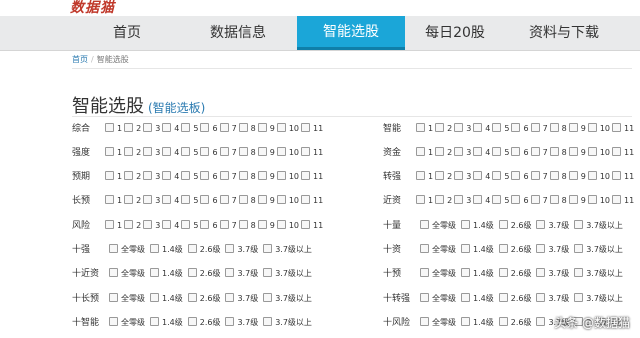  Describe the element at coordinates (598, 250) in the screenshot. I see `filter-option: 3.7级以上` at that location.